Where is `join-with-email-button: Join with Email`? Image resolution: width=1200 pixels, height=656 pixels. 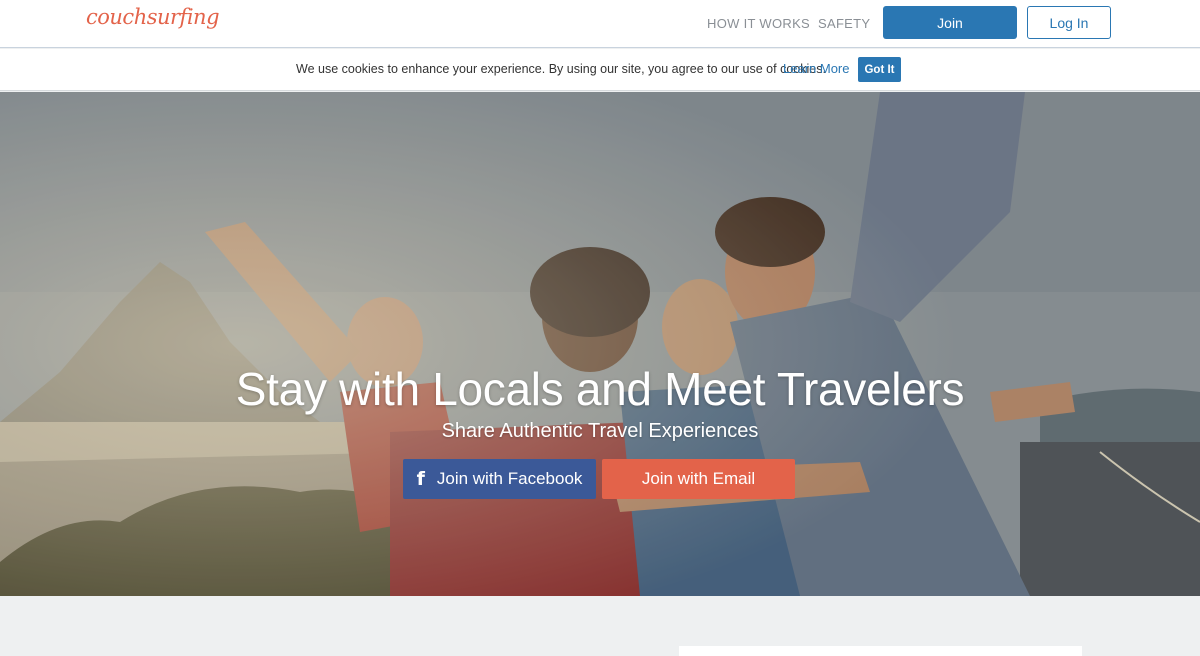 join-with-email-button: Join with Email is located at coordinates (698, 479).